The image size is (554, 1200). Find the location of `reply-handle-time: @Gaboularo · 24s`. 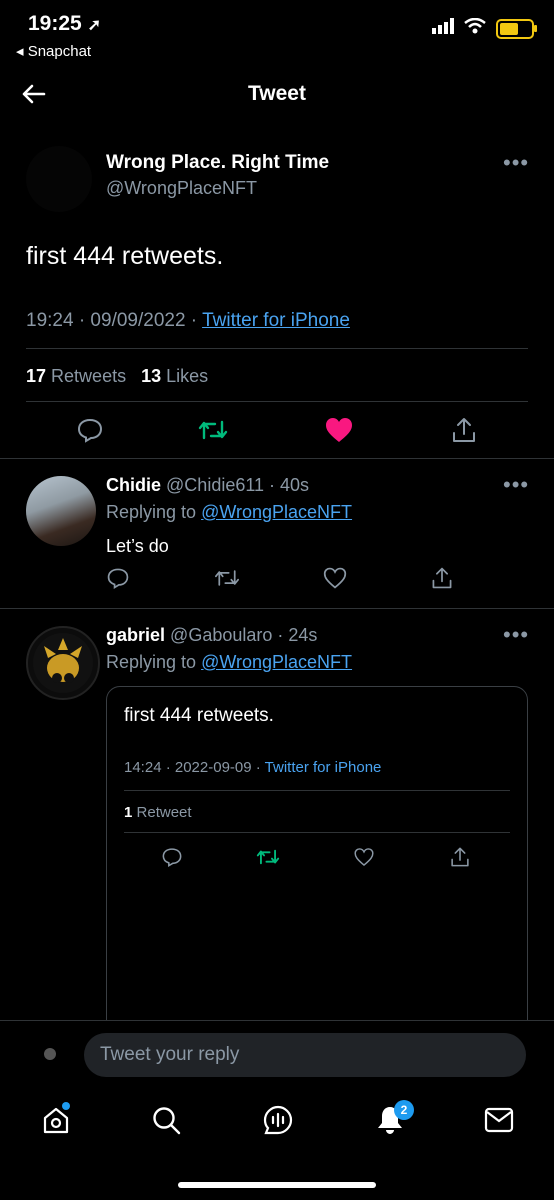

reply-handle-time: @Gaboularo · 24s is located at coordinates (244, 635).